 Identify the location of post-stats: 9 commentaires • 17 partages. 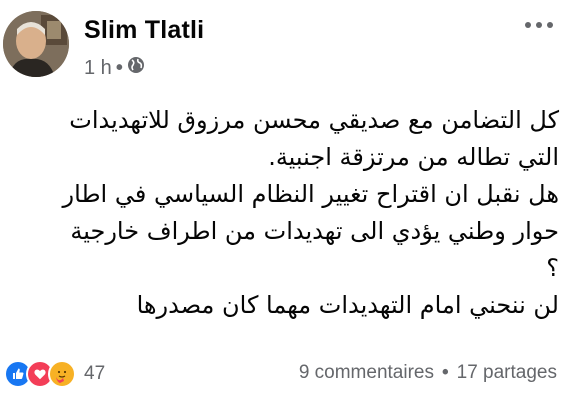
(428, 373).